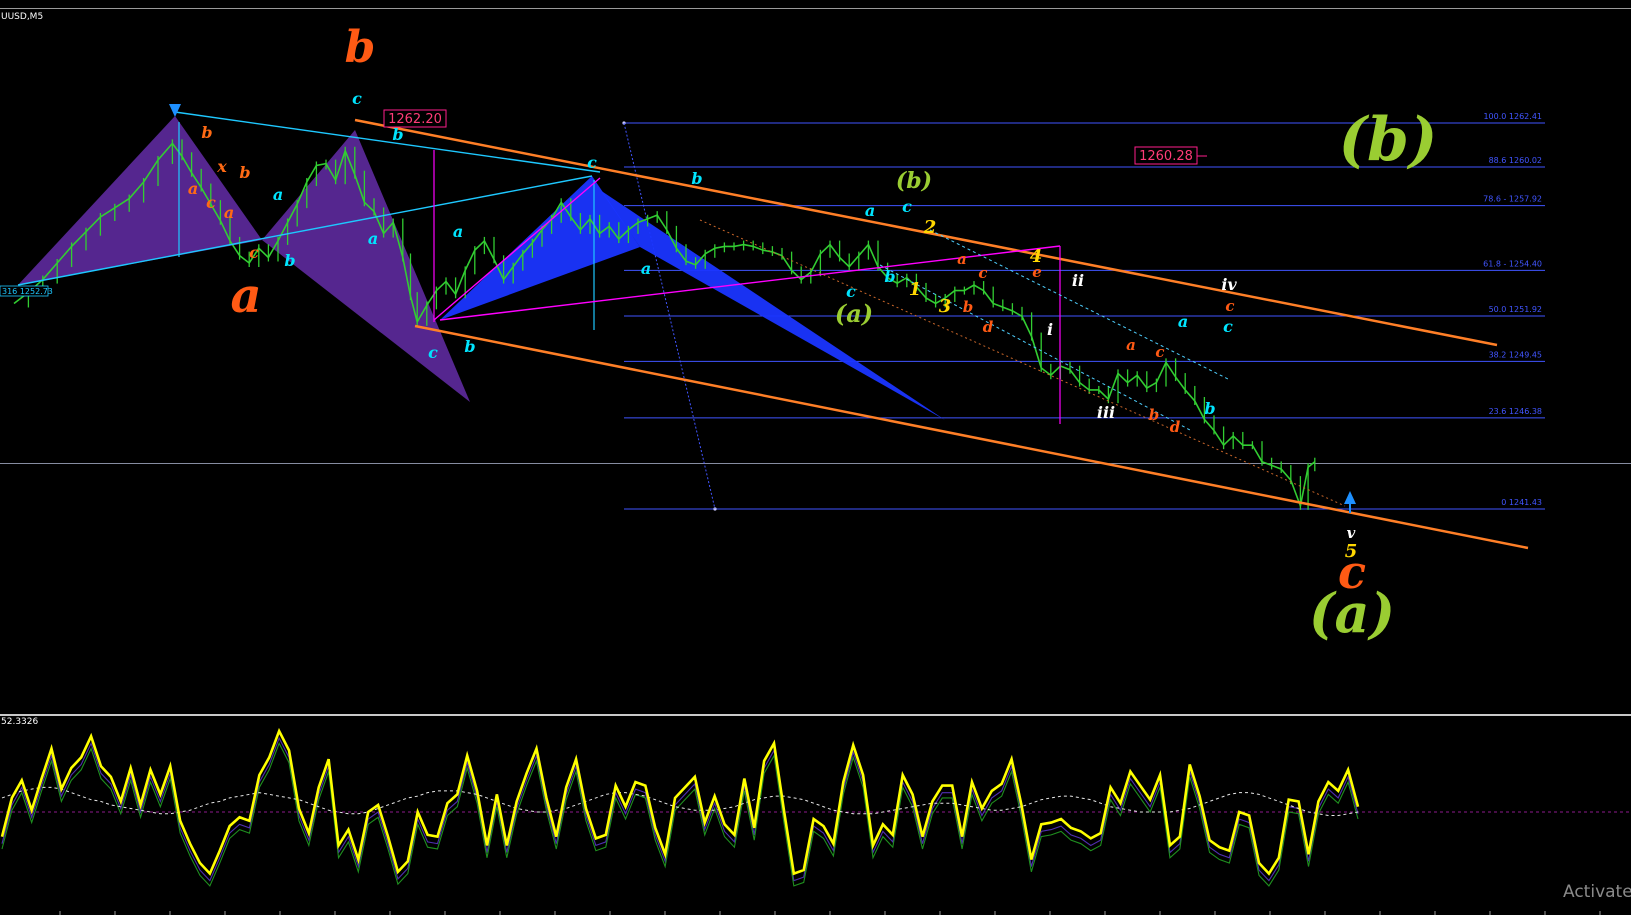 Image resolution: width=1631 pixels, height=915 pixels. What do you see at coordinates (22, 17) in the screenshot?
I see `symbol-timeframe-label: UUSD,M5` at bounding box center [22, 17].